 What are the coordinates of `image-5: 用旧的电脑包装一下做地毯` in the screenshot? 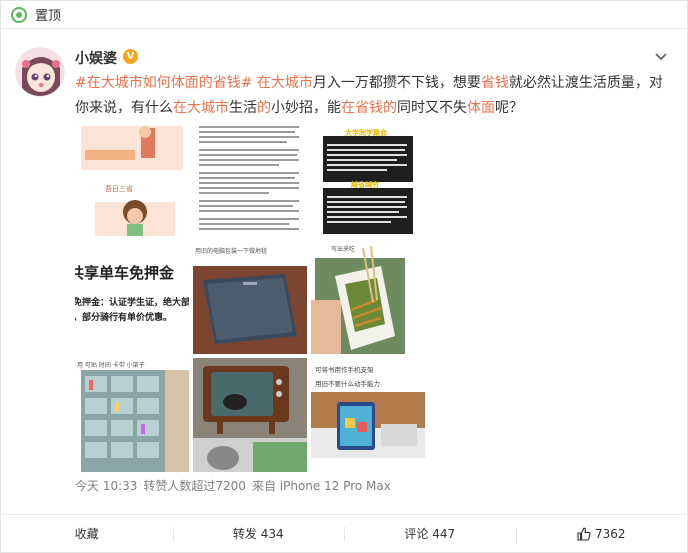 It's located at (250, 297).